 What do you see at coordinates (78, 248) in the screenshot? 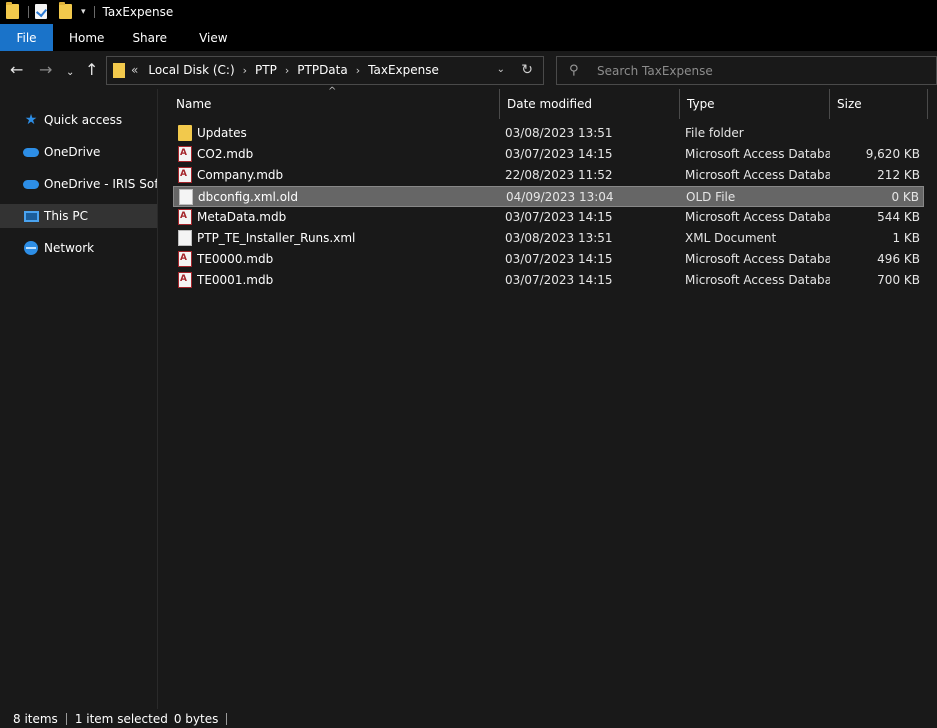
I see `sidebar-item-network: Network` at bounding box center [78, 248].